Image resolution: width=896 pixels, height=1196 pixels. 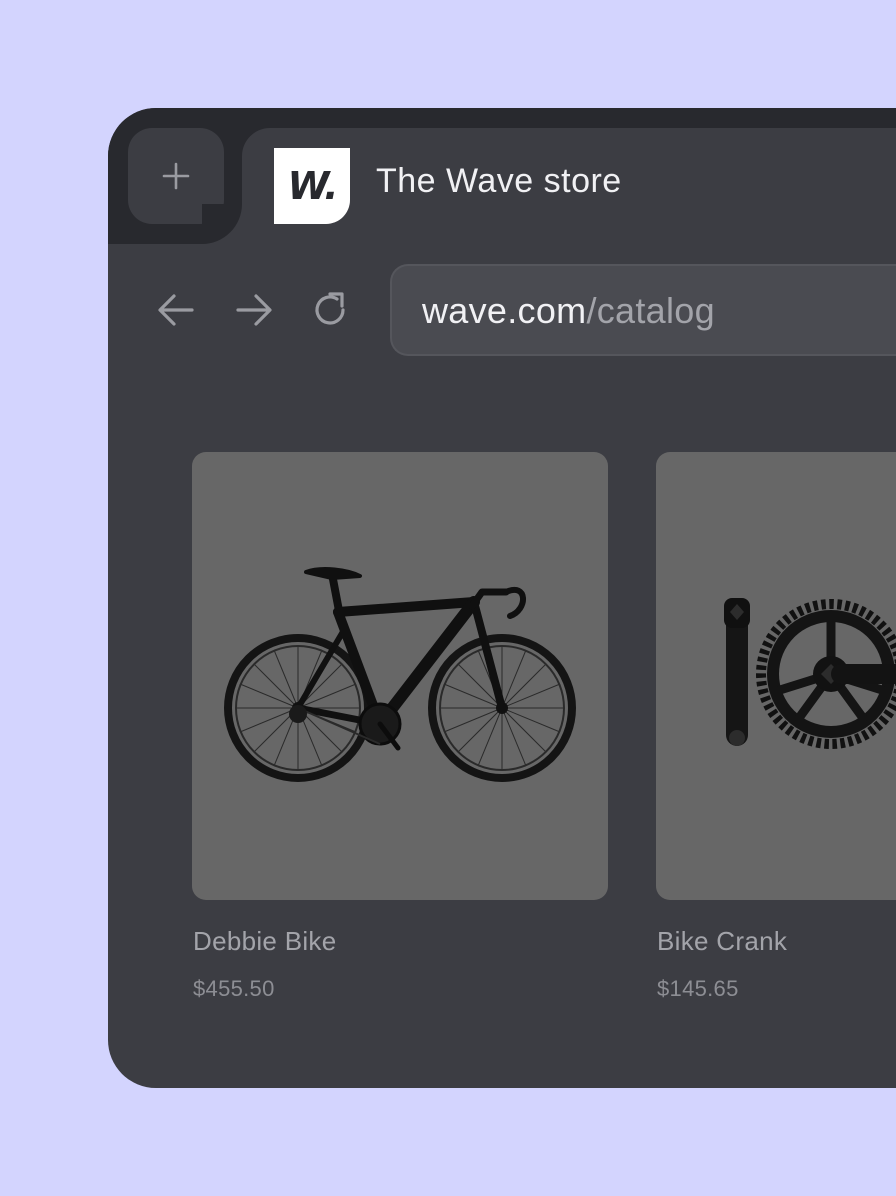 I want to click on address-bar: wave.com/catalog, so click(x=643, y=310).